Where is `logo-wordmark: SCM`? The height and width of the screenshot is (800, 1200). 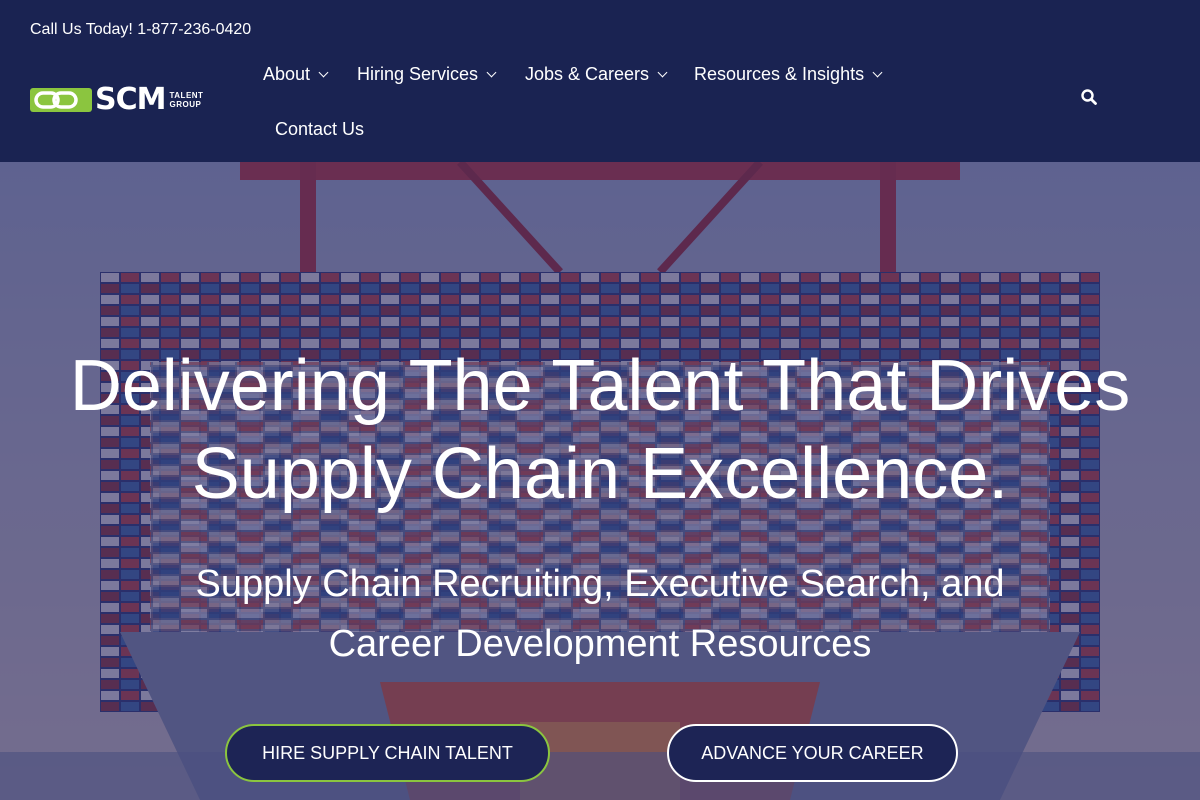 logo-wordmark: SCM is located at coordinates (130, 99).